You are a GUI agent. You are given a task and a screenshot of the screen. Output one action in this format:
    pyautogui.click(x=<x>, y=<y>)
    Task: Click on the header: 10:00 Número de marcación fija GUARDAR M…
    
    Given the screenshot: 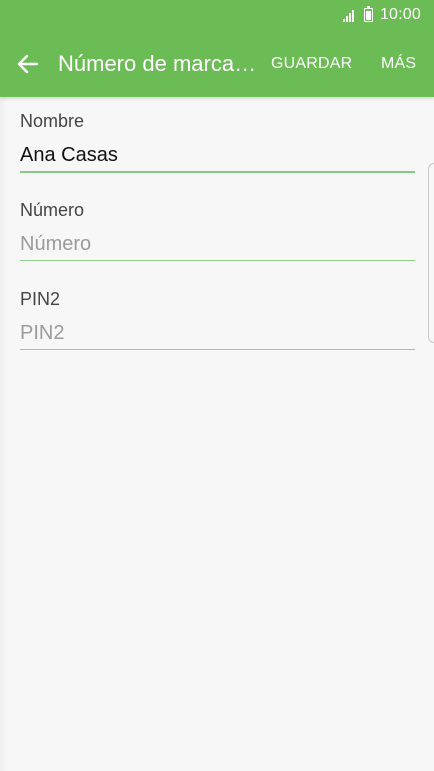 What is the action you would take?
    pyautogui.click(x=217, y=48)
    